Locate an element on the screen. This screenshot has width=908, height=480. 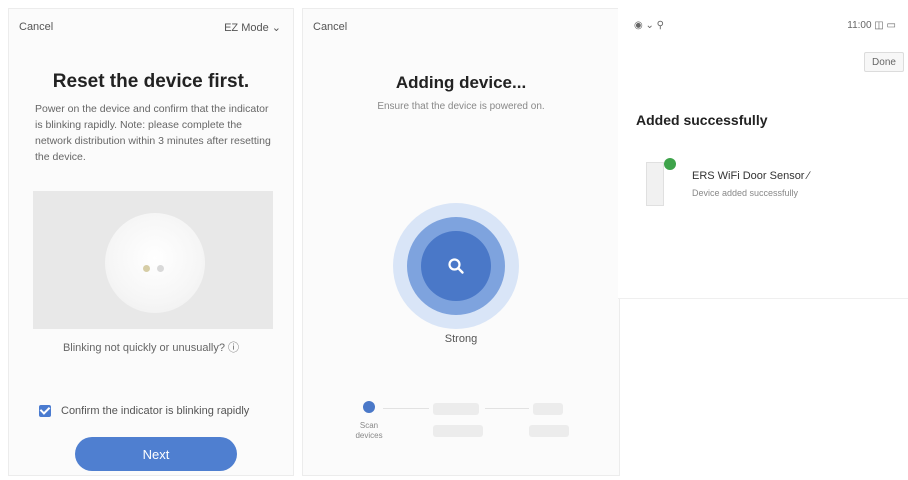
top-bar: Cancel is located at coordinates (461, 25).